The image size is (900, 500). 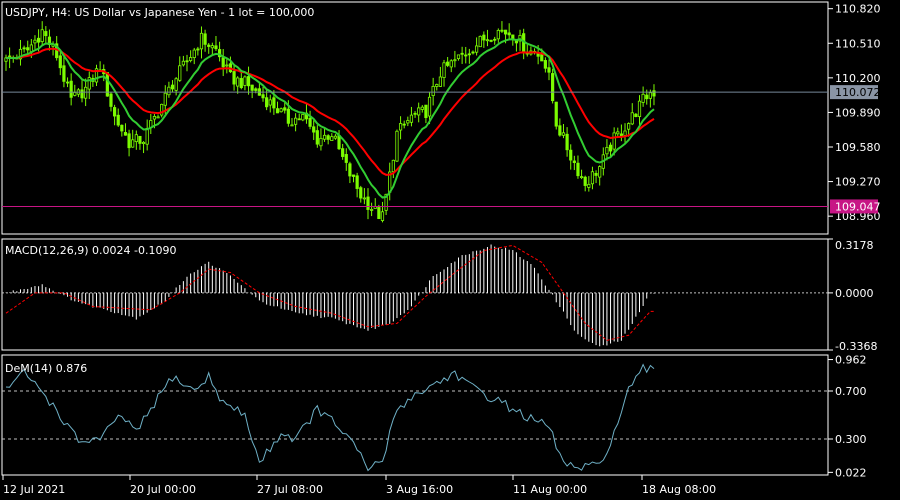 What do you see at coordinates (858, 9) in the screenshot?
I see `price-tick-label: 110.820` at bounding box center [858, 9].